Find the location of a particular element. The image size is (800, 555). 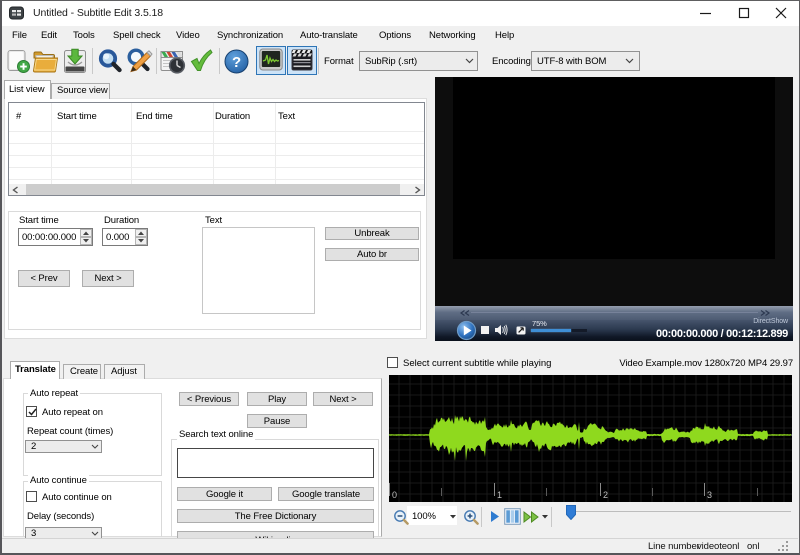

svg-text: 1 is located at coordinates (499, 495).